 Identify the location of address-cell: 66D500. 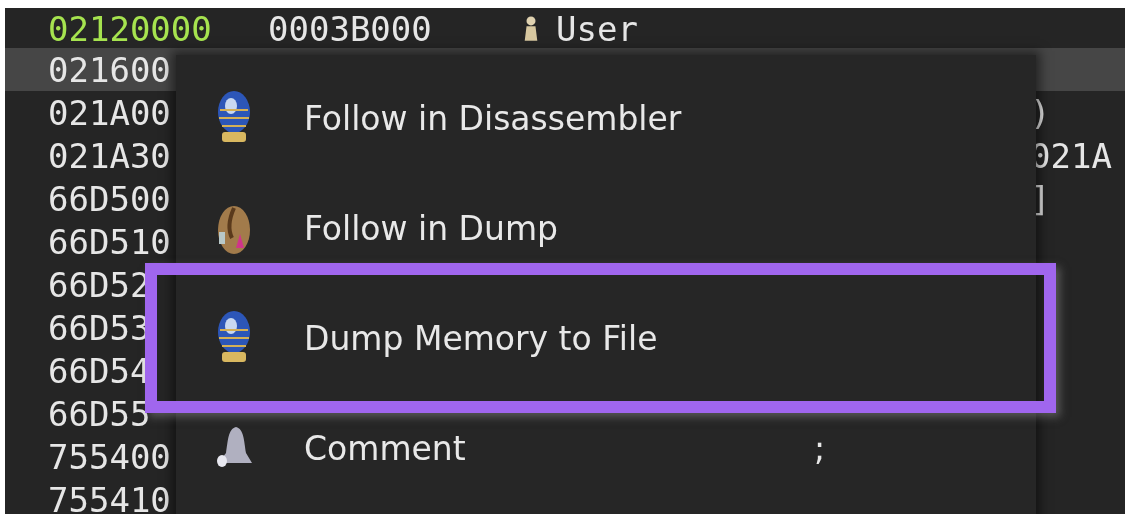
(109, 198).